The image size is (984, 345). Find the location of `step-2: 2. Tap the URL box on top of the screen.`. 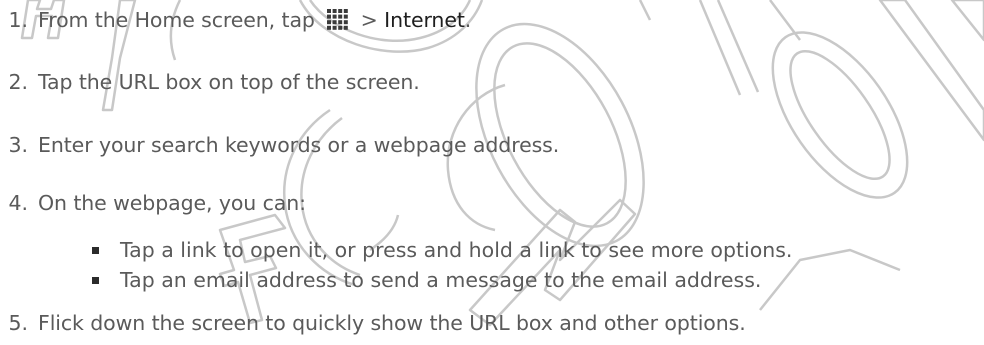

step-2: 2. Tap the URL box on top of the screen. is located at coordinates (210, 82).